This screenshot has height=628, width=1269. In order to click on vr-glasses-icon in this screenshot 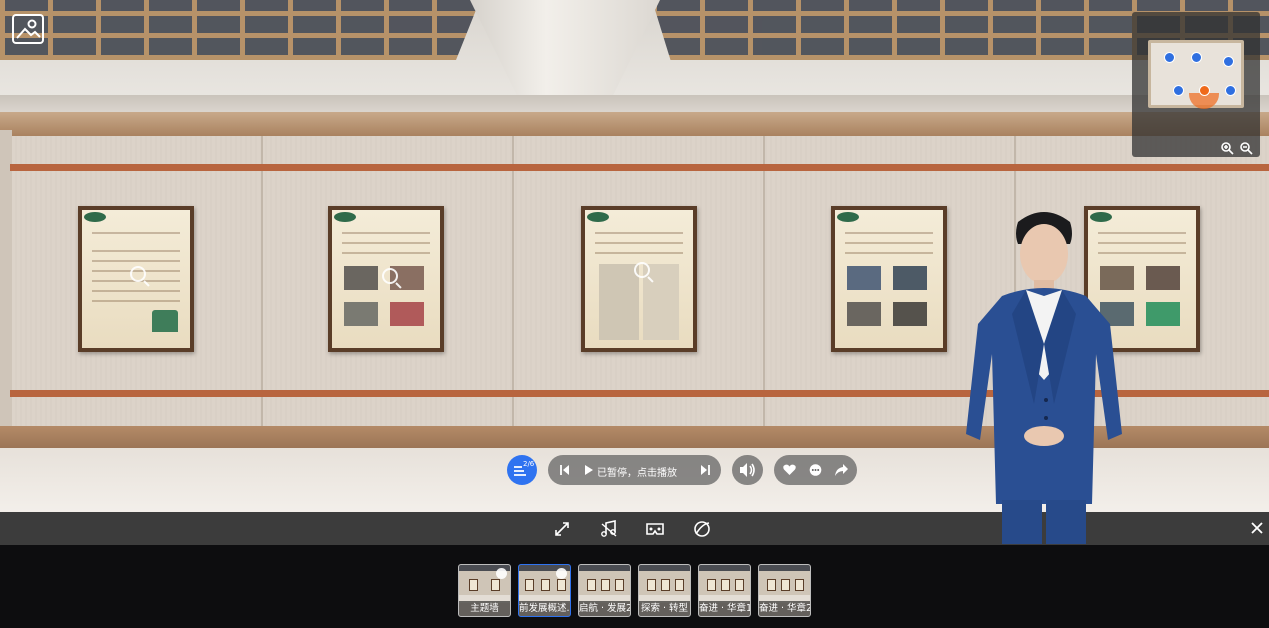, I will do `click(655, 529)`.